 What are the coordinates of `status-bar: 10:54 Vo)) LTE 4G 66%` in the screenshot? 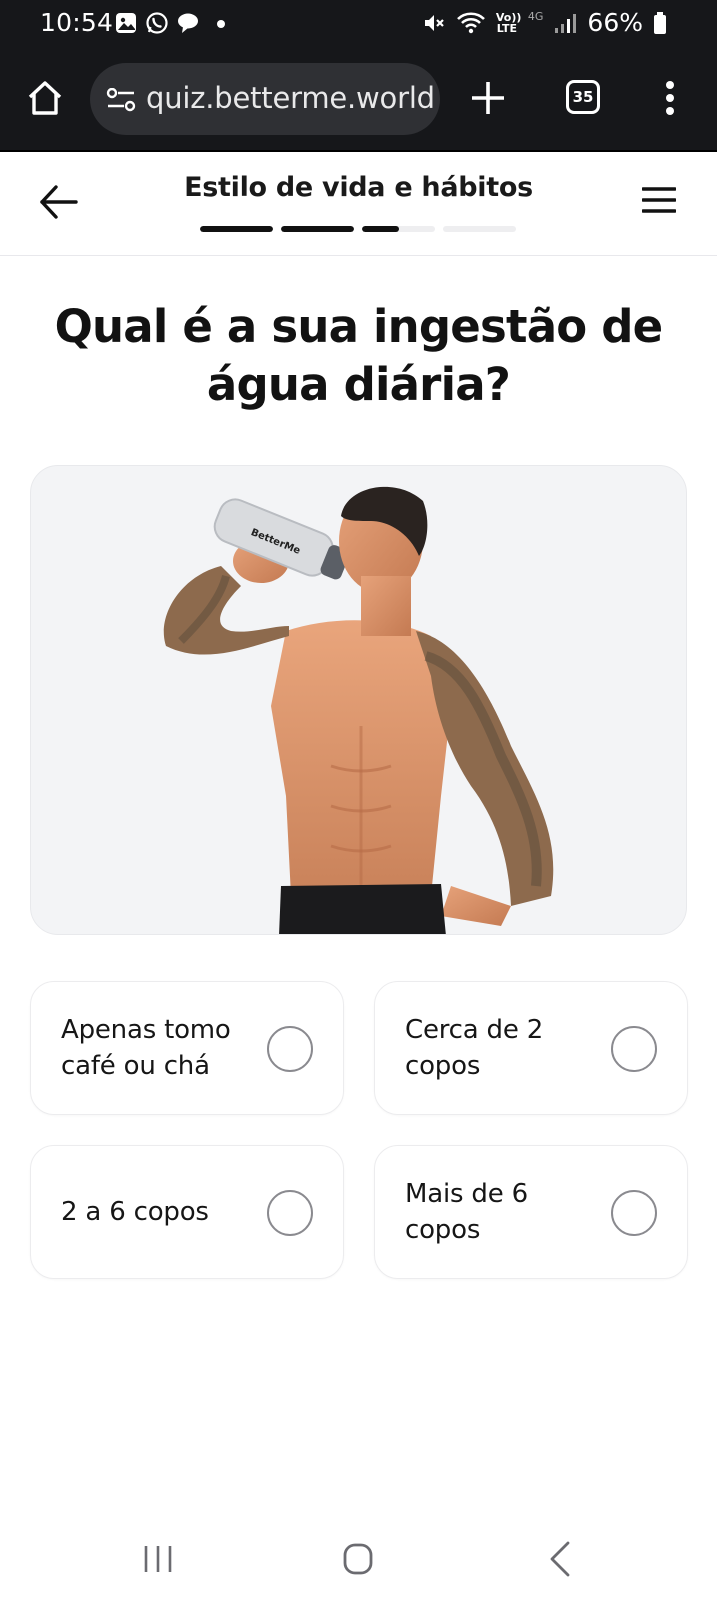 It's located at (358, 23).